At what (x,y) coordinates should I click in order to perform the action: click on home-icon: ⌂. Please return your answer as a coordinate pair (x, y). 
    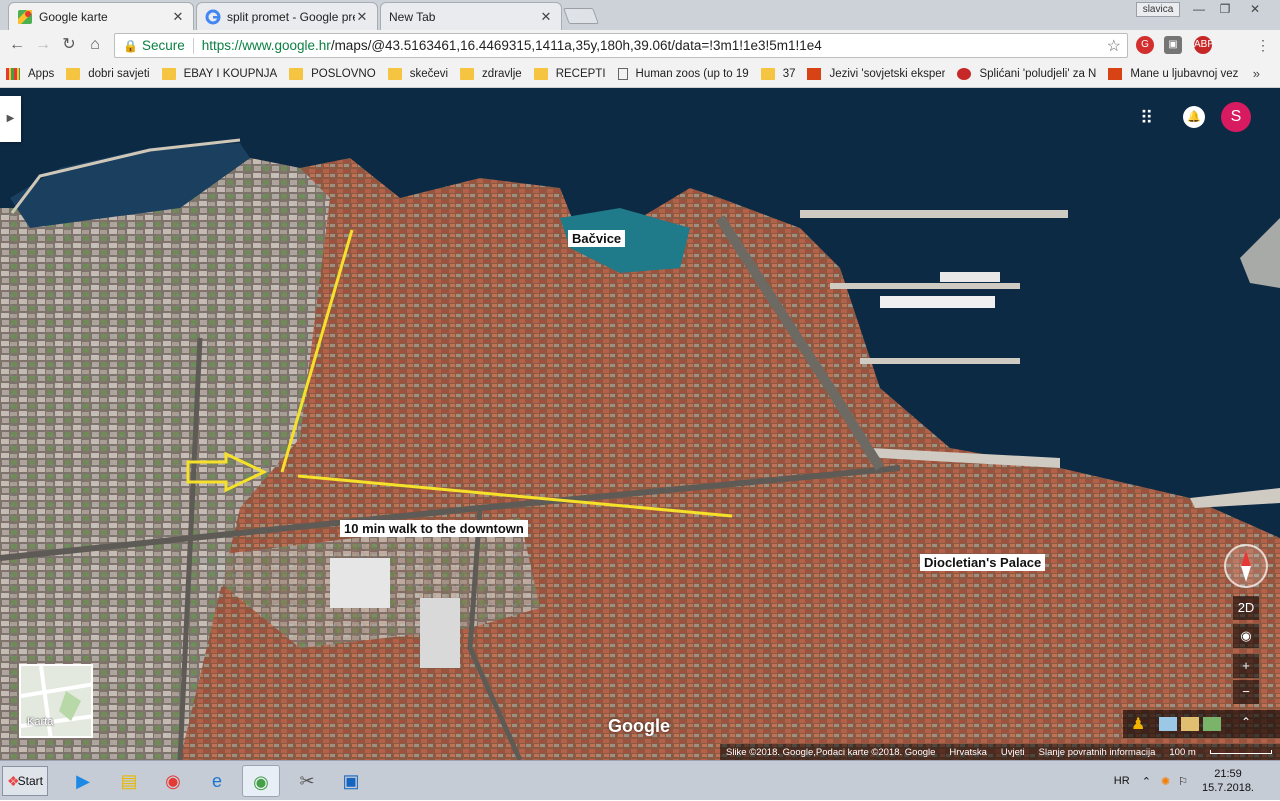
    Looking at the image, I should click on (95, 45).